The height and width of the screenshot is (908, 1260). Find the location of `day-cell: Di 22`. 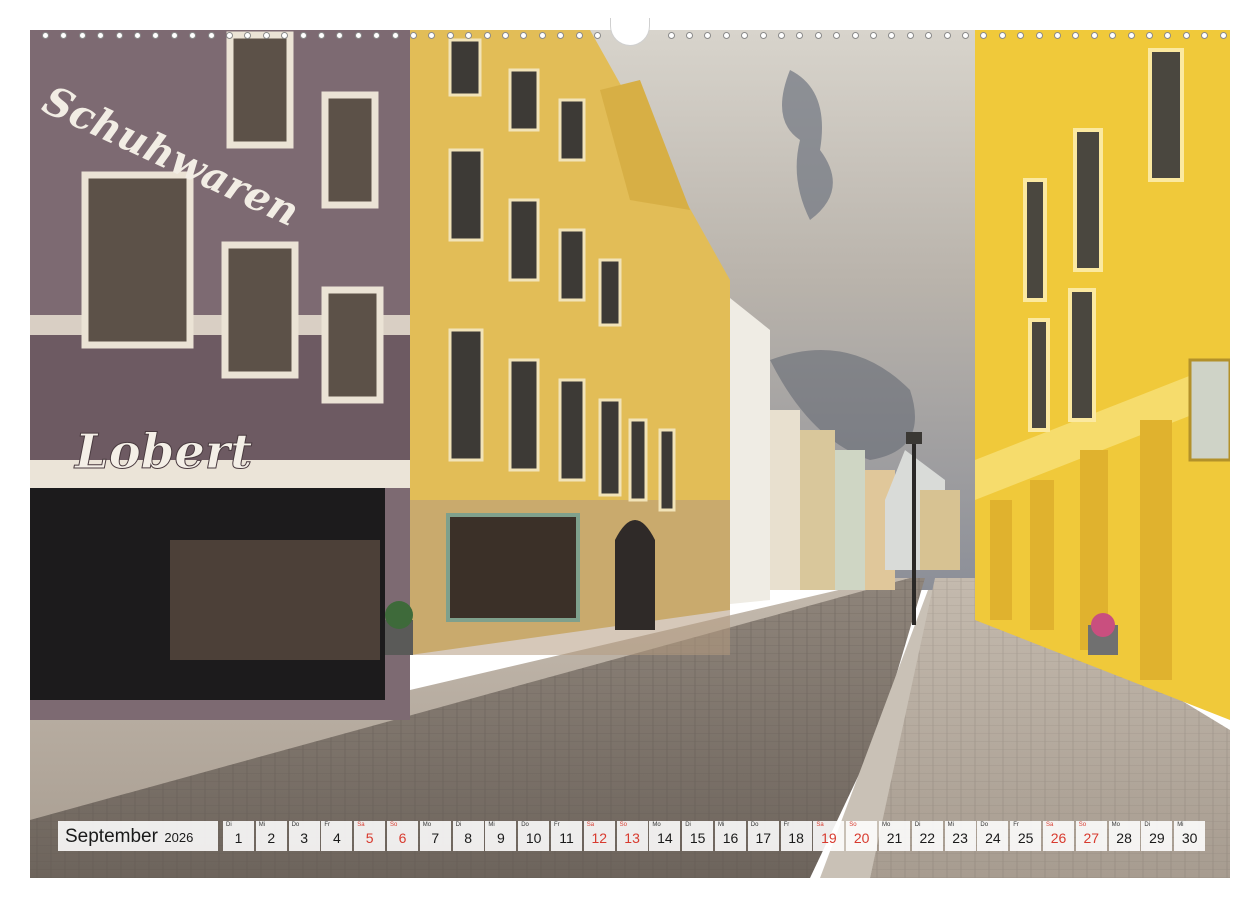

day-cell: Di 22 is located at coordinates (927, 836).